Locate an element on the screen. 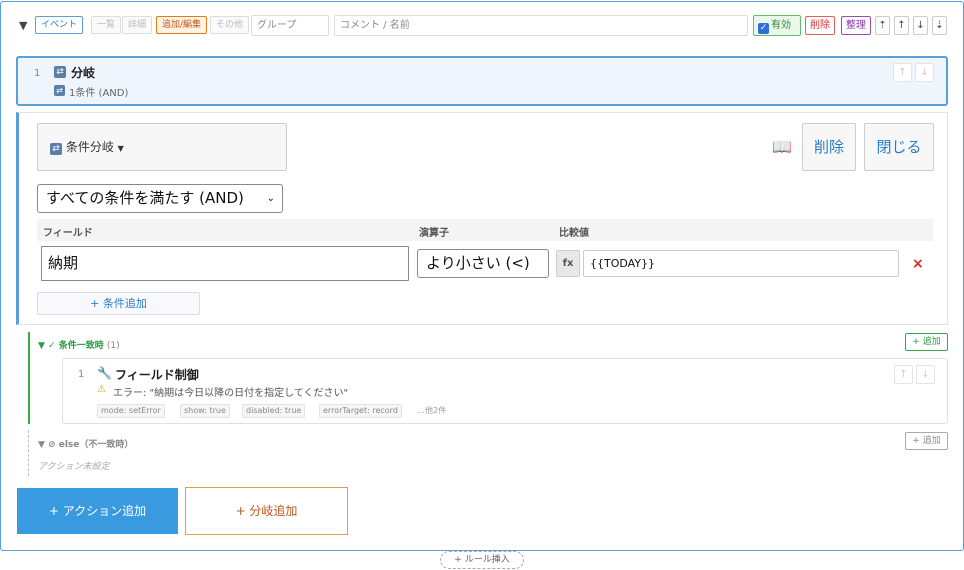 This screenshot has height=570, width=964. branch-type-dropdown: ⇄ 条件分岐 ▼ is located at coordinates (162, 147).